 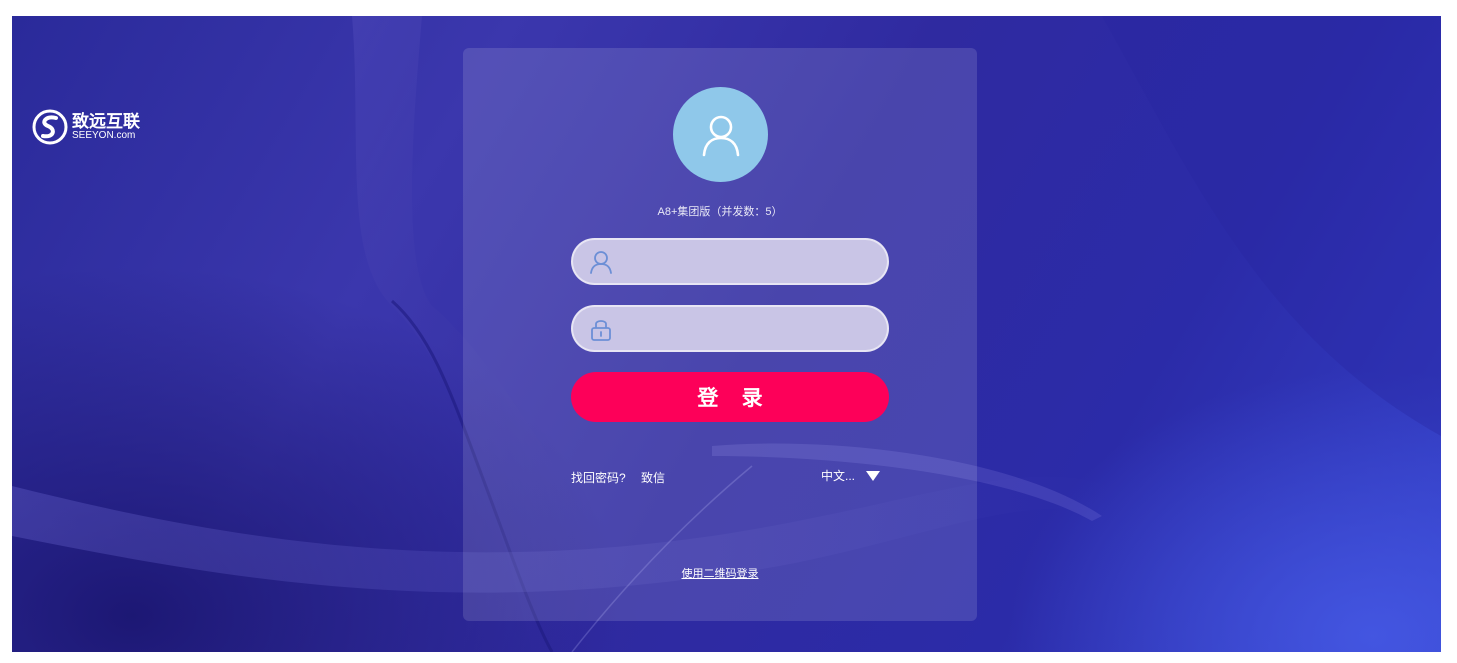 I want to click on zhixin-link: 致信, so click(x=653, y=478).